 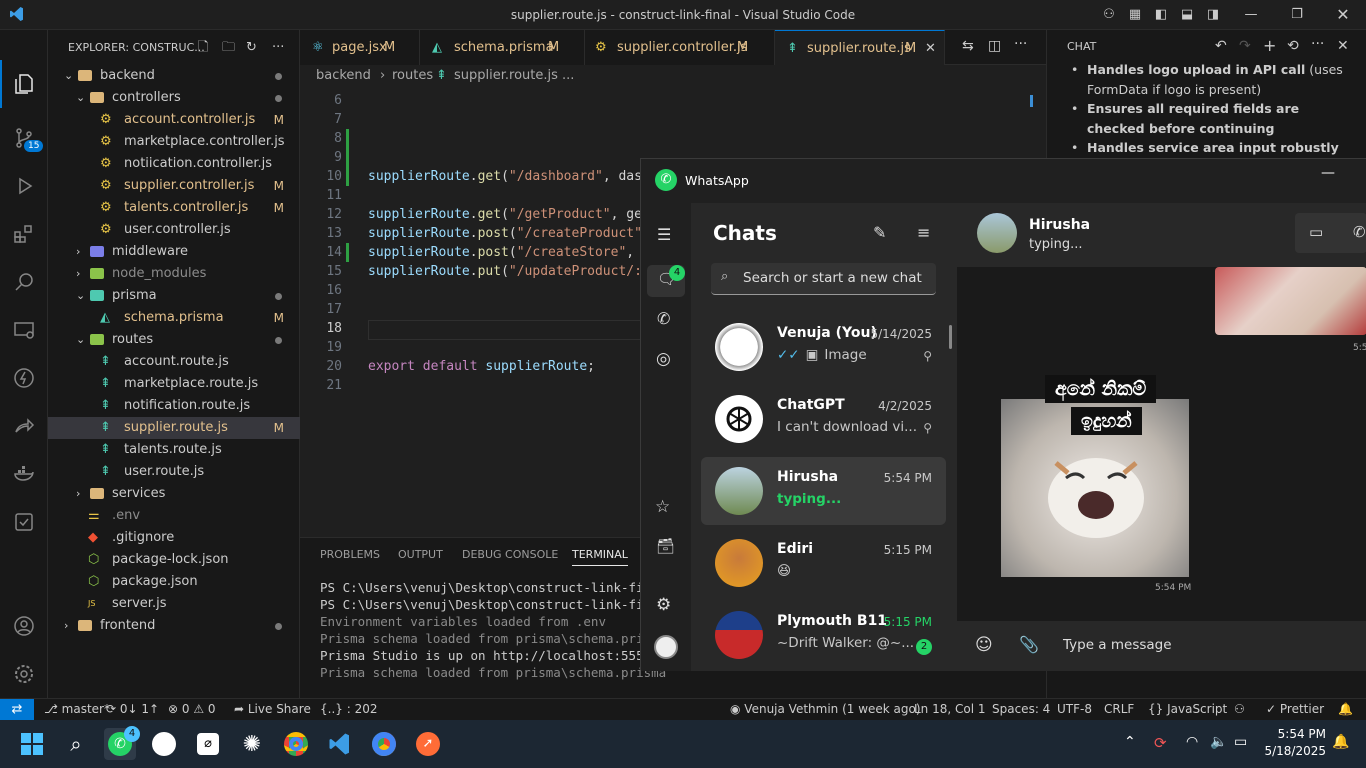 What do you see at coordinates (174, 604) in the screenshot?
I see `file-item: JS server.js` at bounding box center [174, 604].